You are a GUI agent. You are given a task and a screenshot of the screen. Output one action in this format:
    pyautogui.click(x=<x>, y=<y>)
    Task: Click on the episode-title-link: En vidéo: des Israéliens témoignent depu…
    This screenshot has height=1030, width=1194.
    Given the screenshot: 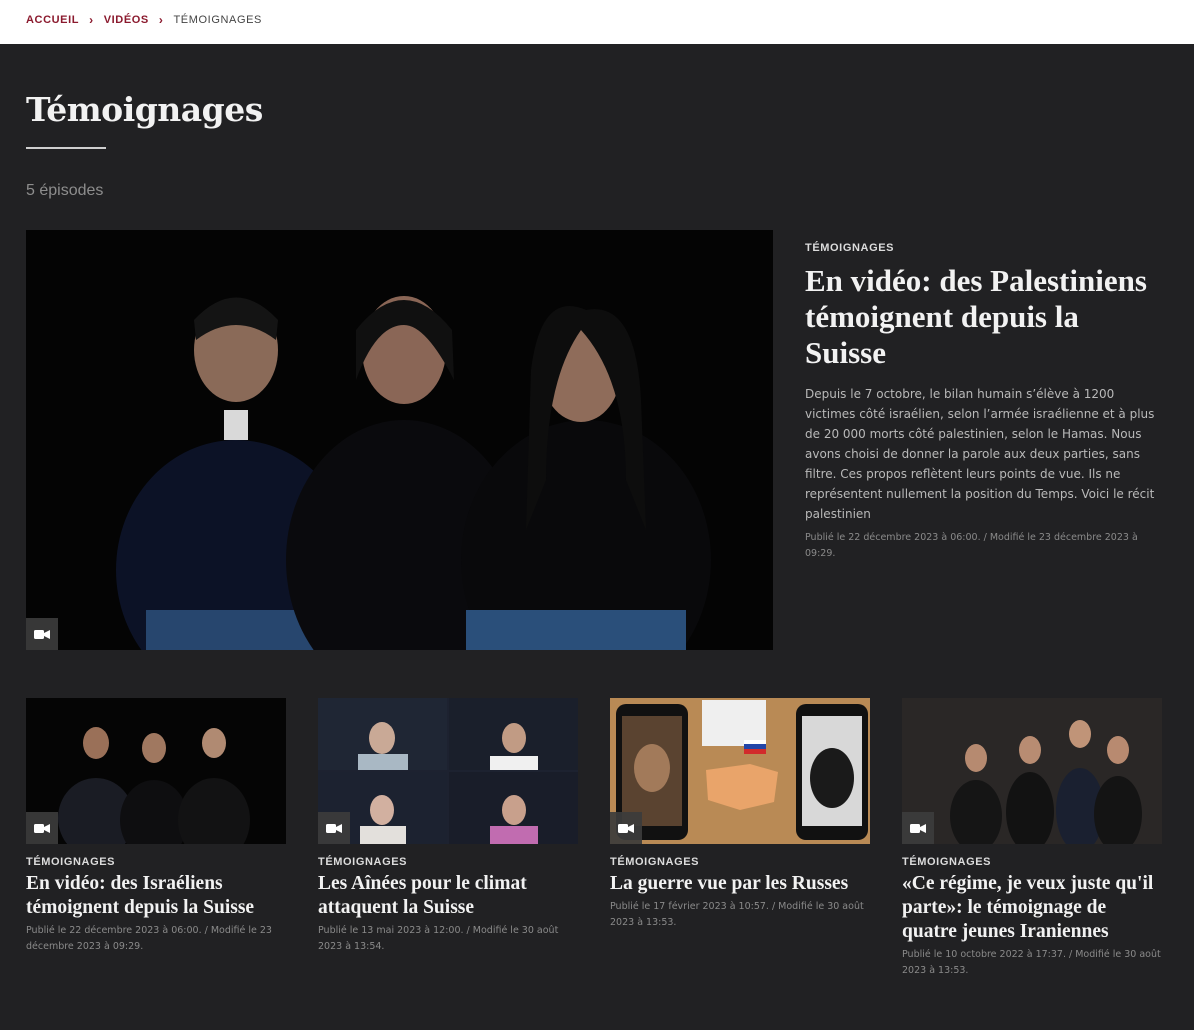 What is the action you would take?
    pyautogui.click(x=156, y=896)
    